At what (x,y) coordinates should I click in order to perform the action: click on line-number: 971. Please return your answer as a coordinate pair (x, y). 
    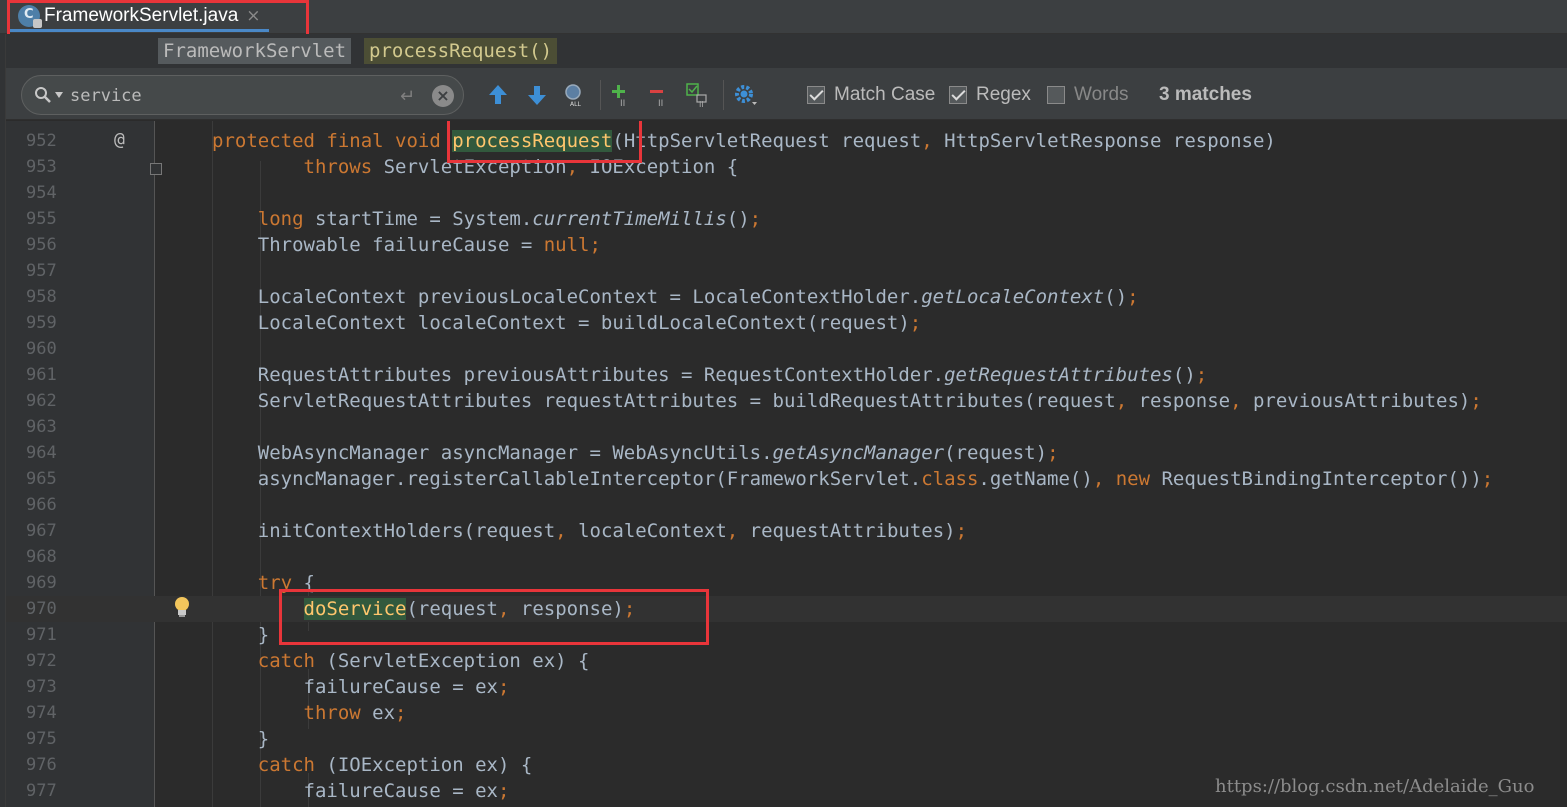
    Looking at the image, I should click on (51, 635).